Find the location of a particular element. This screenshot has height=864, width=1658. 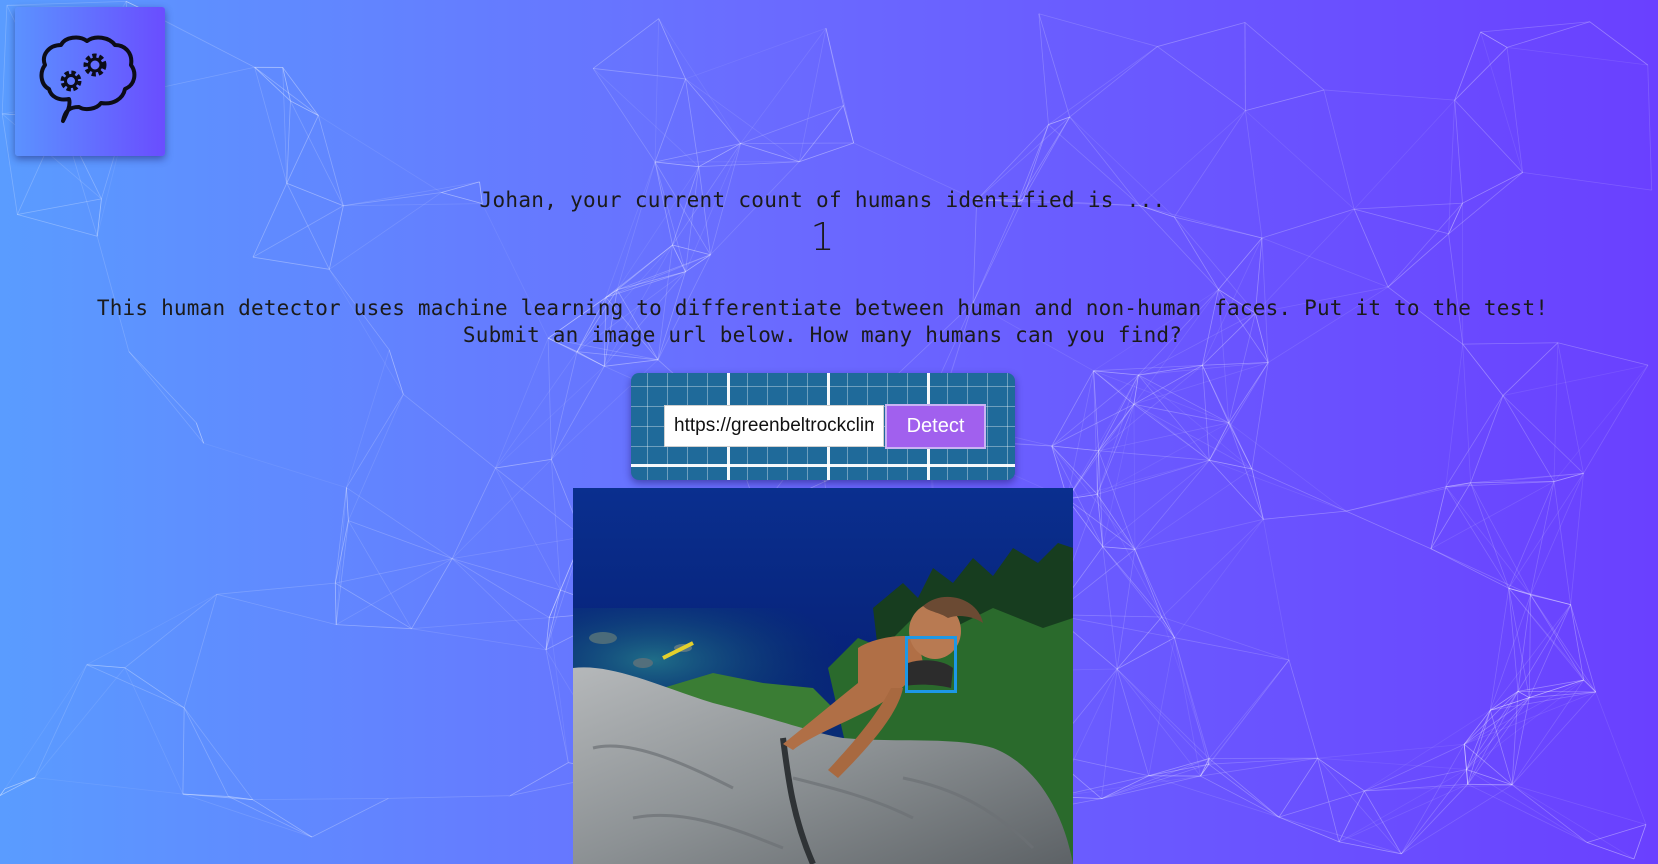

logo-button is located at coordinates (90, 81).